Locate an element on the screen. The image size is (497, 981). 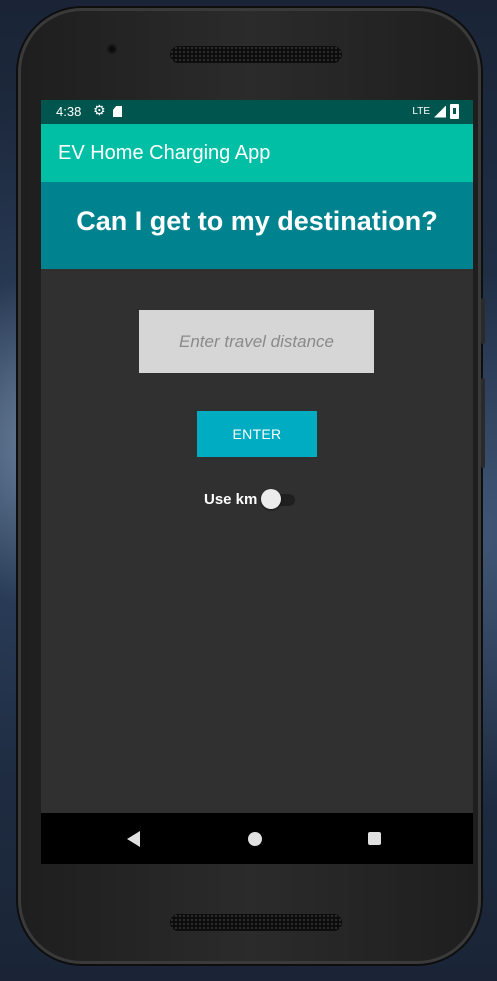
home-icon is located at coordinates (255, 839).